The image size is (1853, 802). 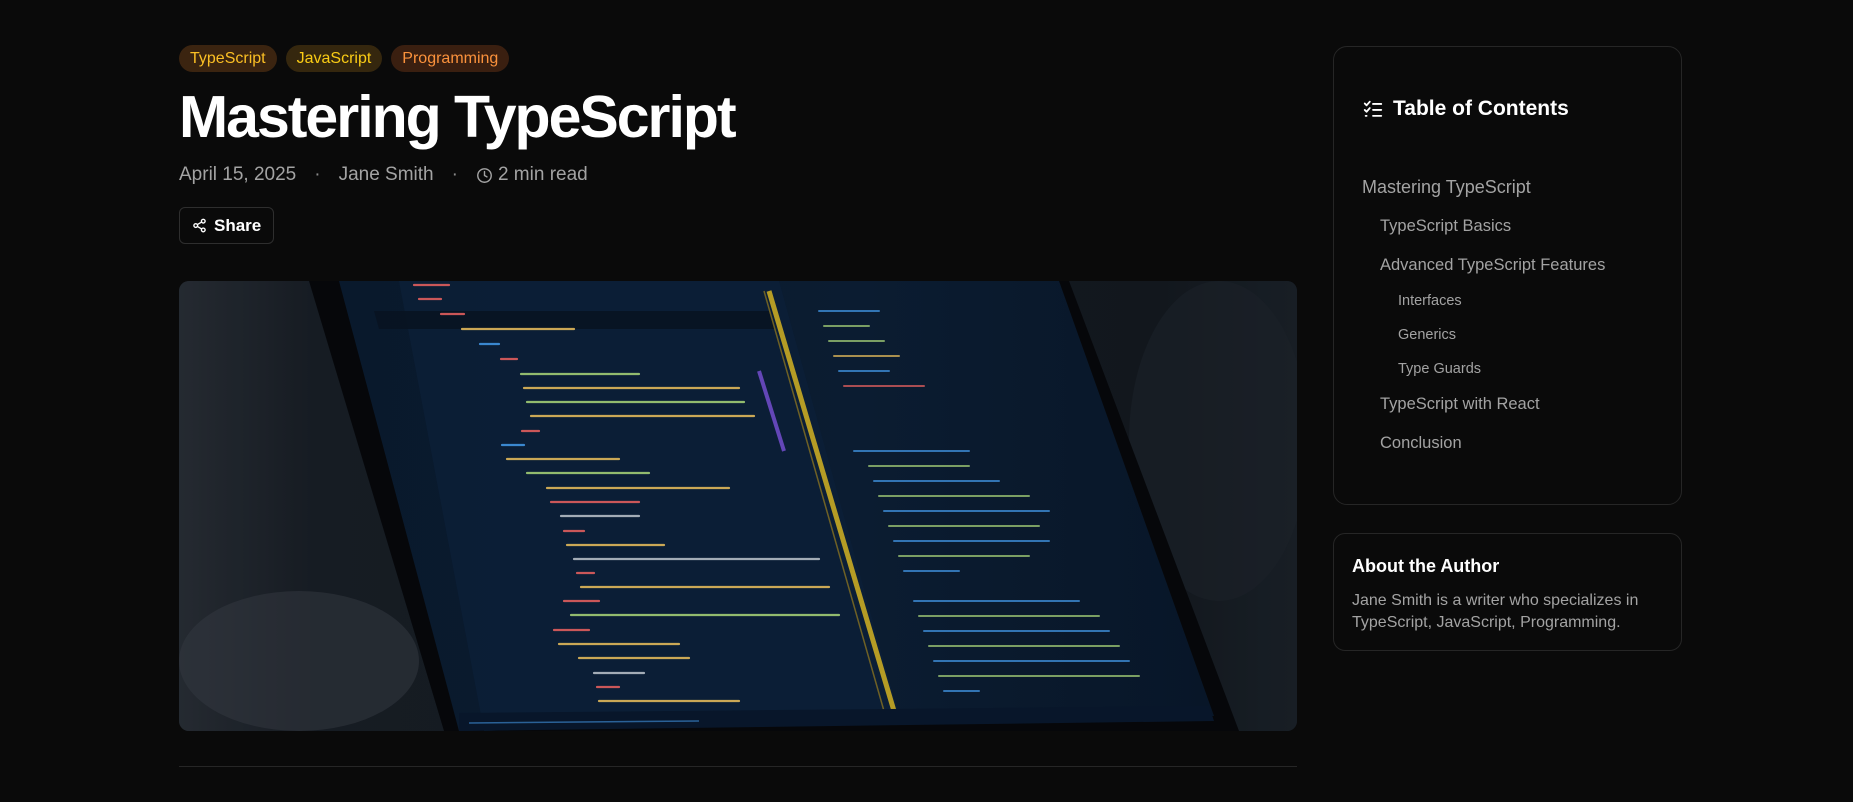 I want to click on toc-link-typescript-basics: TypeScript Basics, so click(x=1445, y=226).